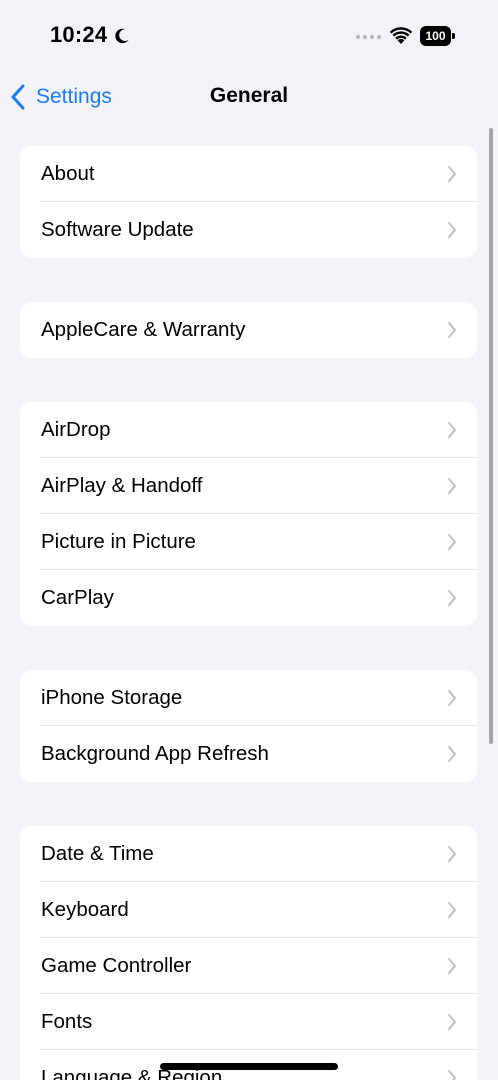 The width and height of the screenshot is (498, 1080). I want to click on settings-group-about: About Software Update, so click(248, 202).